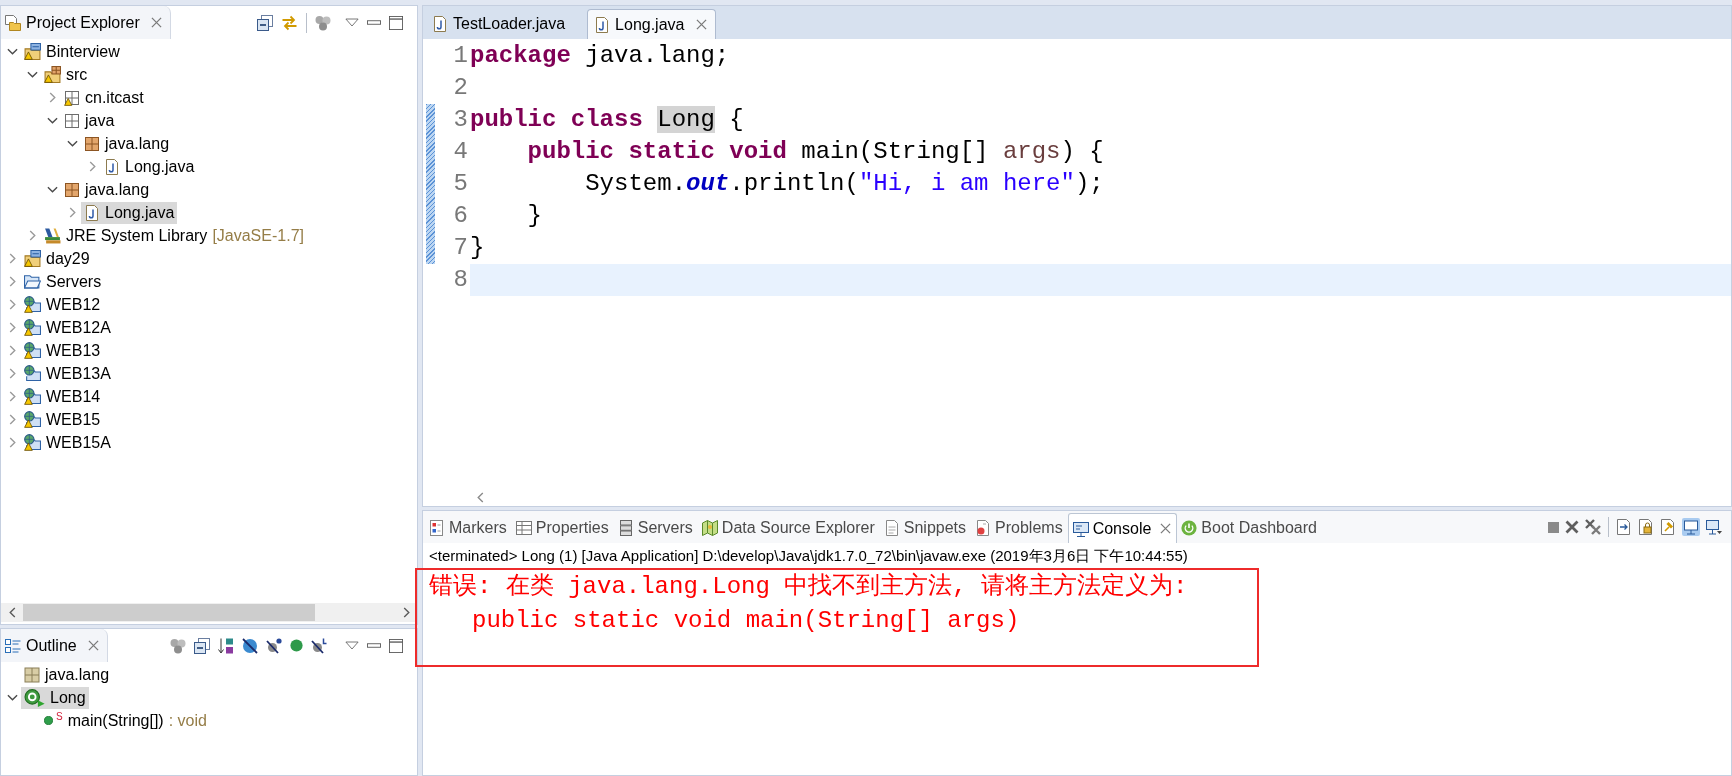 The image size is (1732, 776). What do you see at coordinates (1714, 527) in the screenshot?
I see `monitor-menu-icon` at bounding box center [1714, 527].